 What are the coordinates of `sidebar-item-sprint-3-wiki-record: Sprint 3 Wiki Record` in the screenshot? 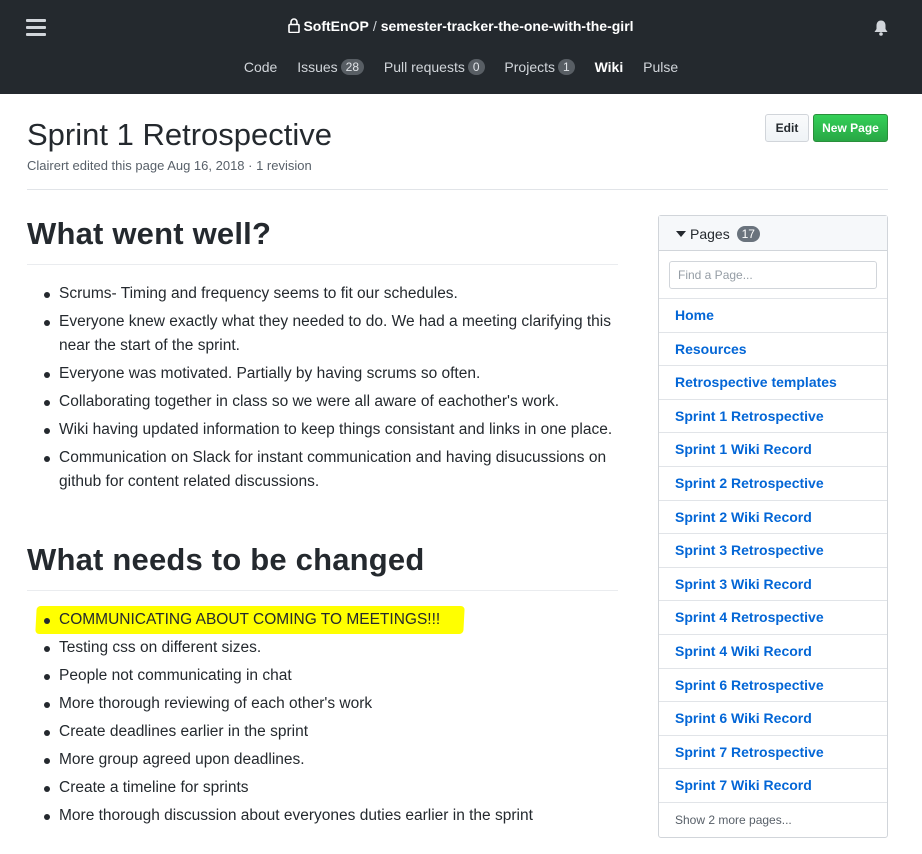 It's located at (773, 585).